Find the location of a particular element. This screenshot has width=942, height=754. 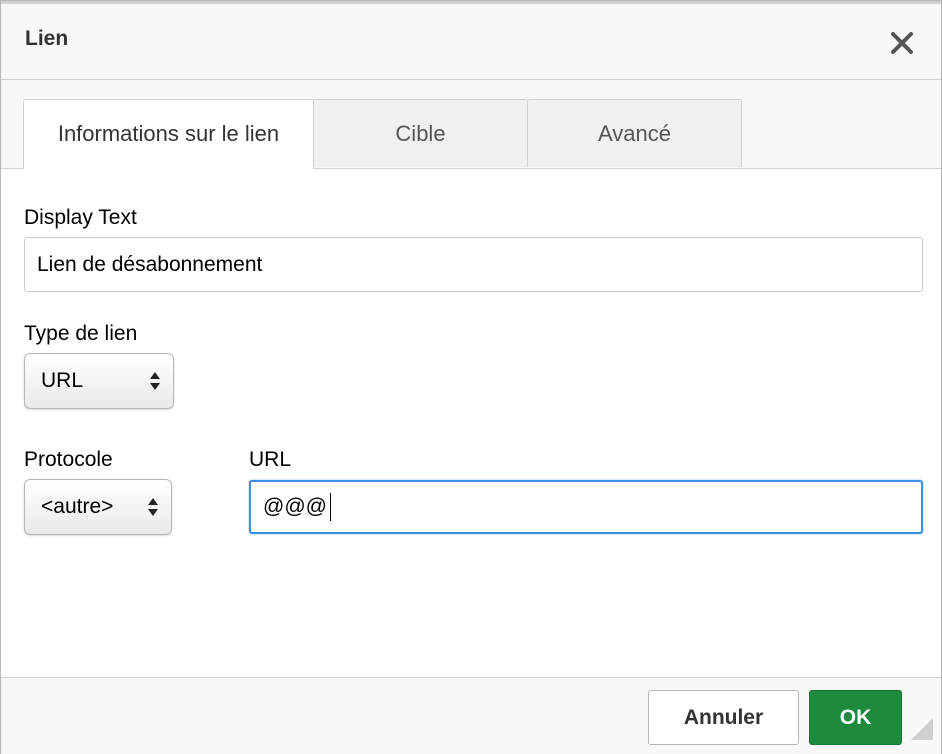

close-icon is located at coordinates (902, 43).